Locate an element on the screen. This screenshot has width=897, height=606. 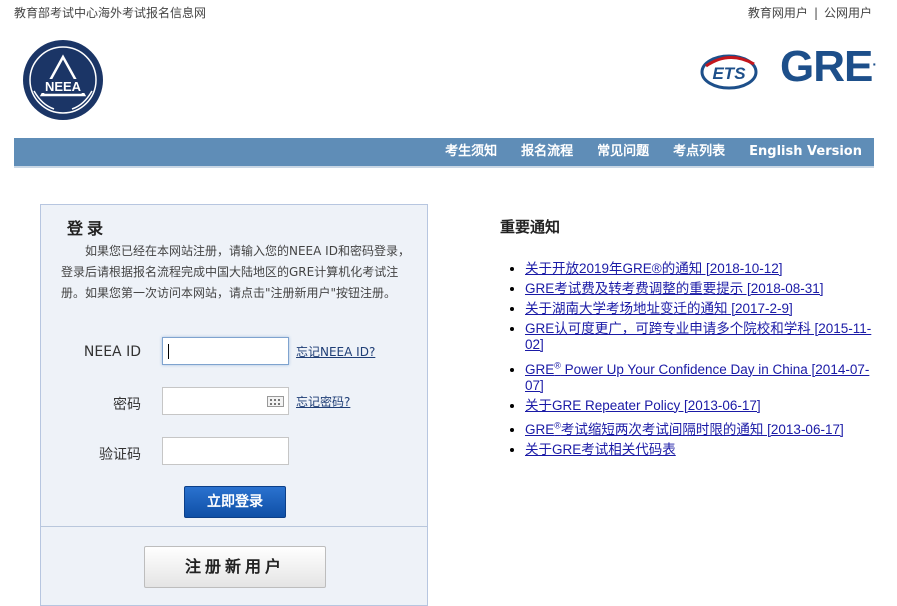
neea-logo-text: NEEA is located at coordinates (63, 86).